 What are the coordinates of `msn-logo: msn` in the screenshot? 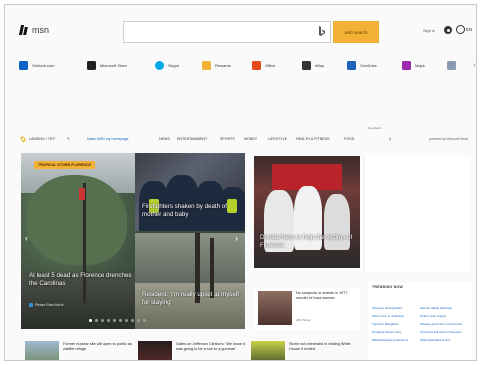 It's located at (34, 30).